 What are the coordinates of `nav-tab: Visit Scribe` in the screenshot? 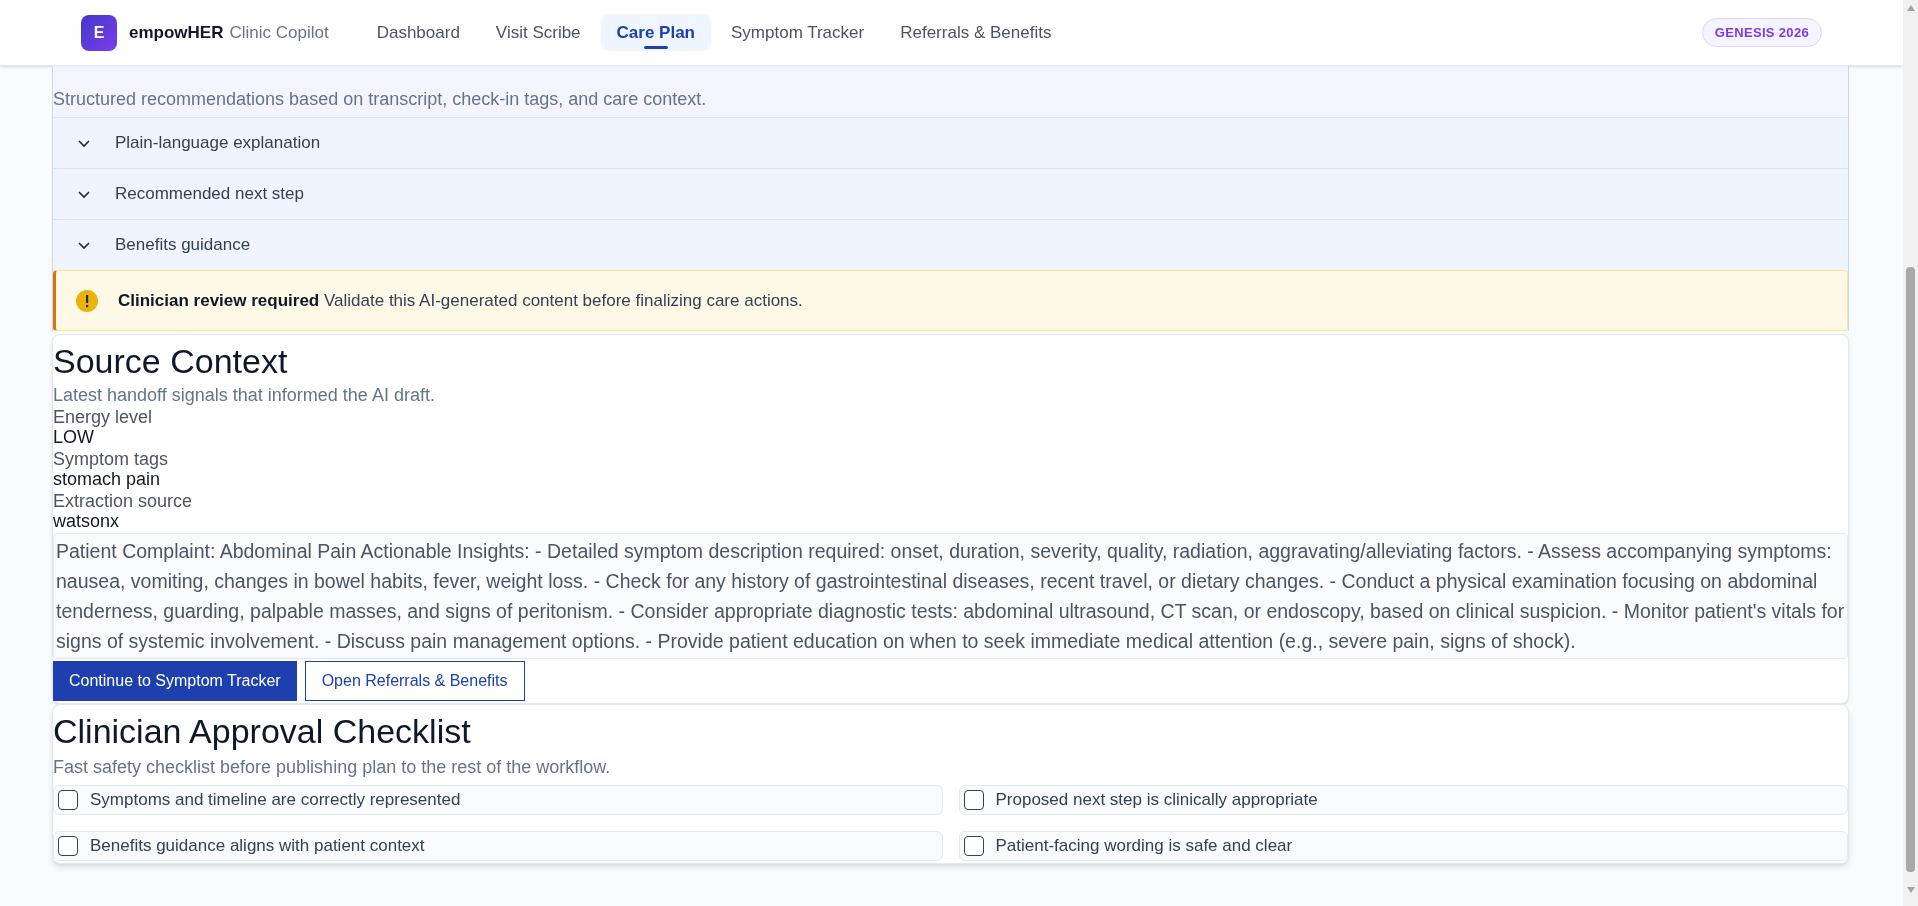 It's located at (538, 32).